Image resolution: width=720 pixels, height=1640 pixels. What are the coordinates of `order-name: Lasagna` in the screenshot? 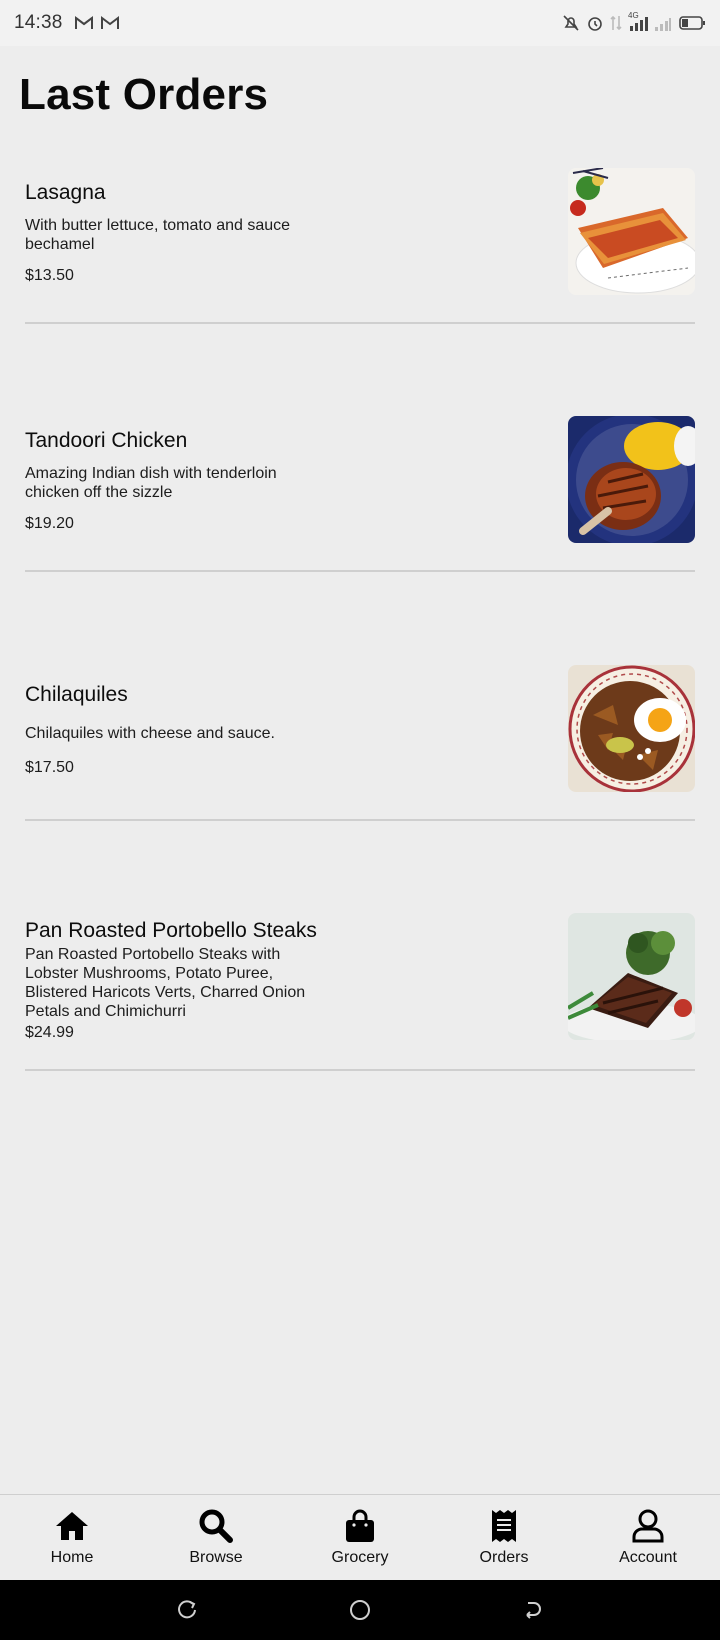 It's located at (65, 192).